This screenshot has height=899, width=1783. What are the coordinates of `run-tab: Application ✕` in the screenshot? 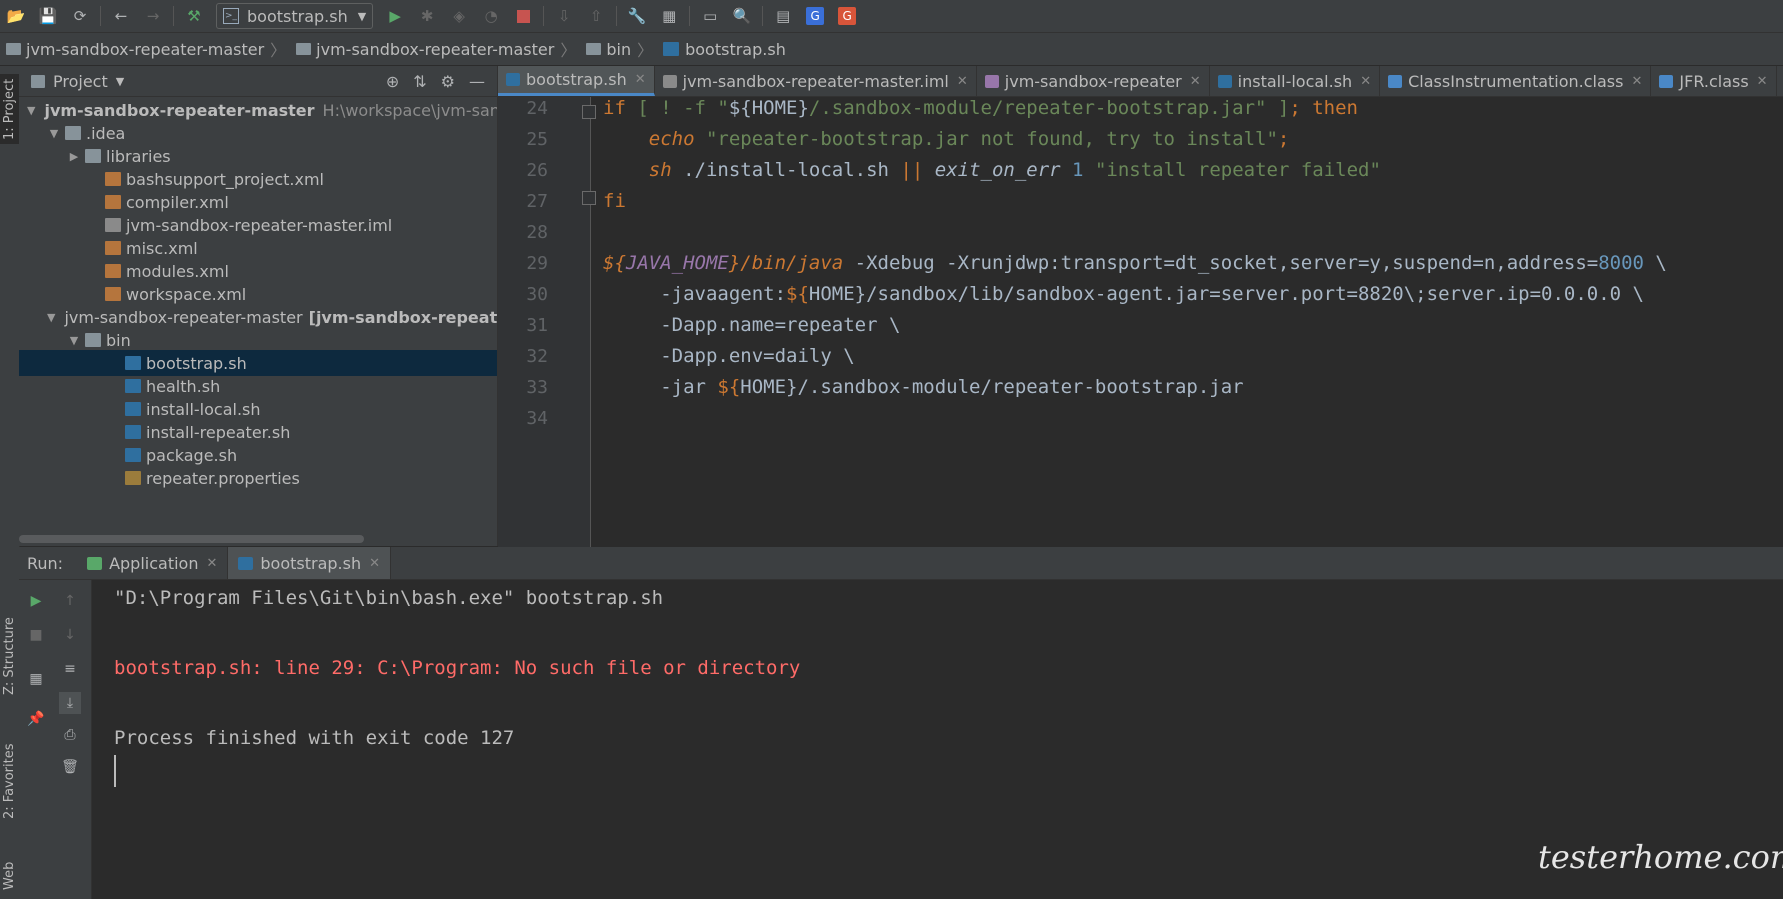 It's located at (153, 563).